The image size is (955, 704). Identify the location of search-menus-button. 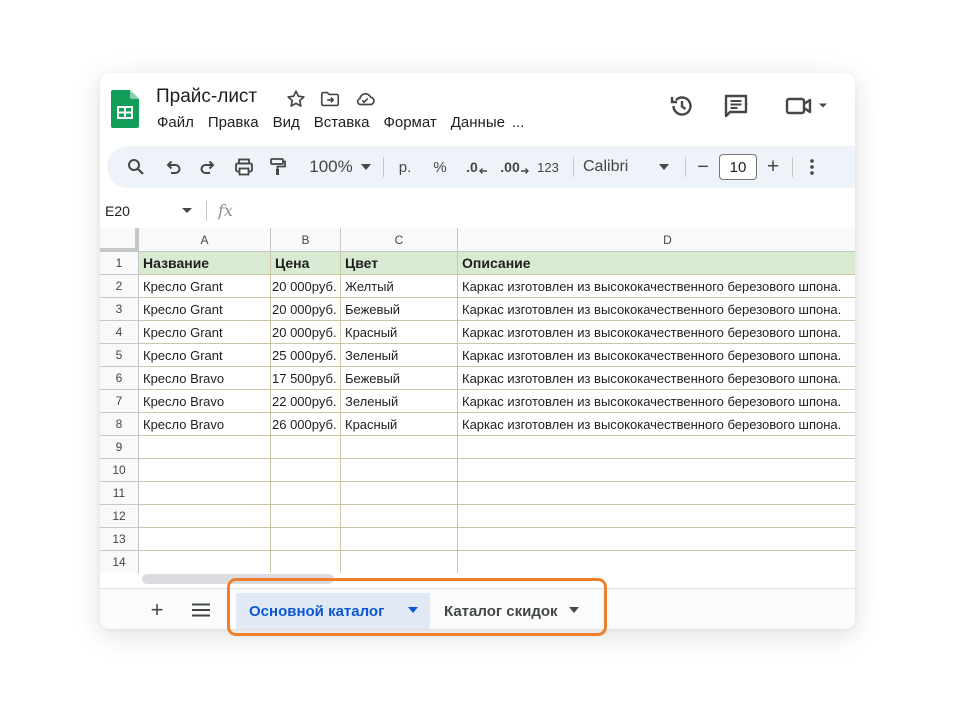
(136, 167).